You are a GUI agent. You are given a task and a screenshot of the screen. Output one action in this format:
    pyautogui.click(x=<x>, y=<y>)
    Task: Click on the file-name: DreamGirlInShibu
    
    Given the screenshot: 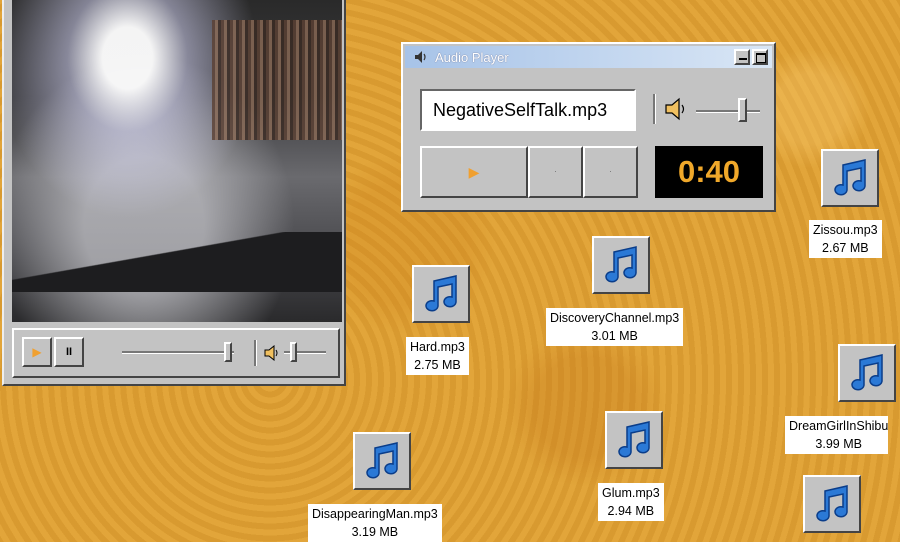 What is the action you would take?
    pyautogui.click(x=839, y=426)
    